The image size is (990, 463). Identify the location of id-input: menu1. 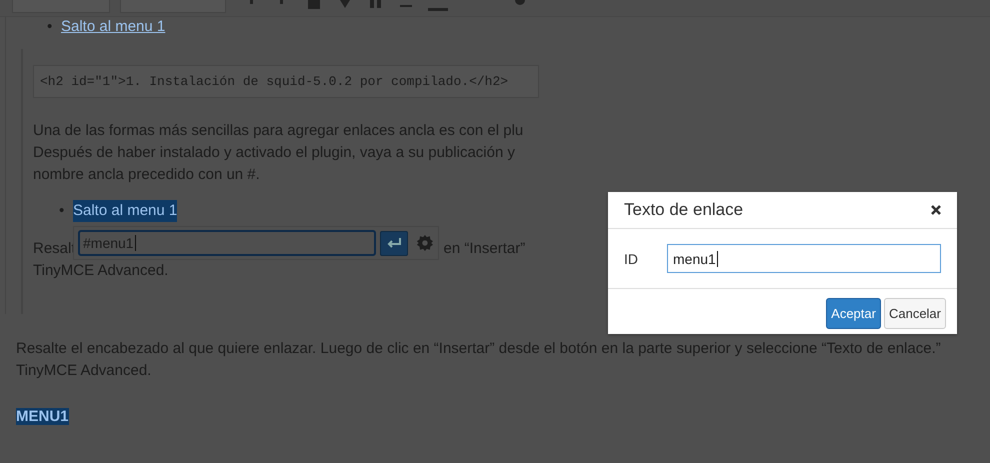
(804, 258).